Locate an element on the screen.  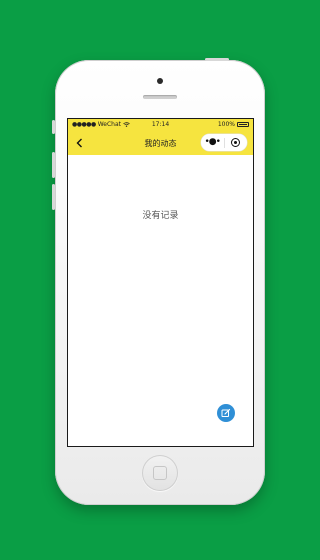
volume-down-button is located at coordinates (53, 197).